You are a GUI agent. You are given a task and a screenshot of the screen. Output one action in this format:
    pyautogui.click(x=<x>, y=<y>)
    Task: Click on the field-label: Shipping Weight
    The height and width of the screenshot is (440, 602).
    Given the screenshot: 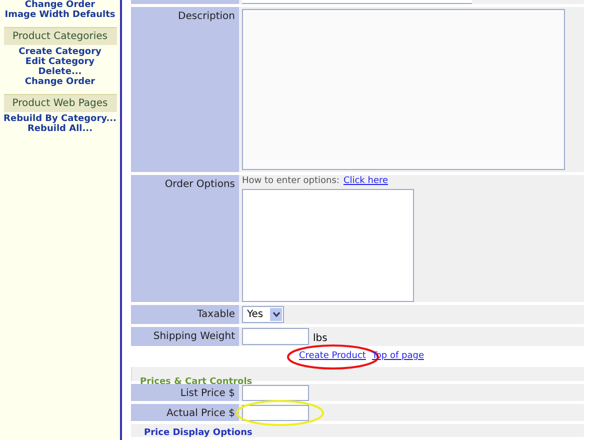 What is the action you would take?
    pyautogui.click(x=185, y=336)
    